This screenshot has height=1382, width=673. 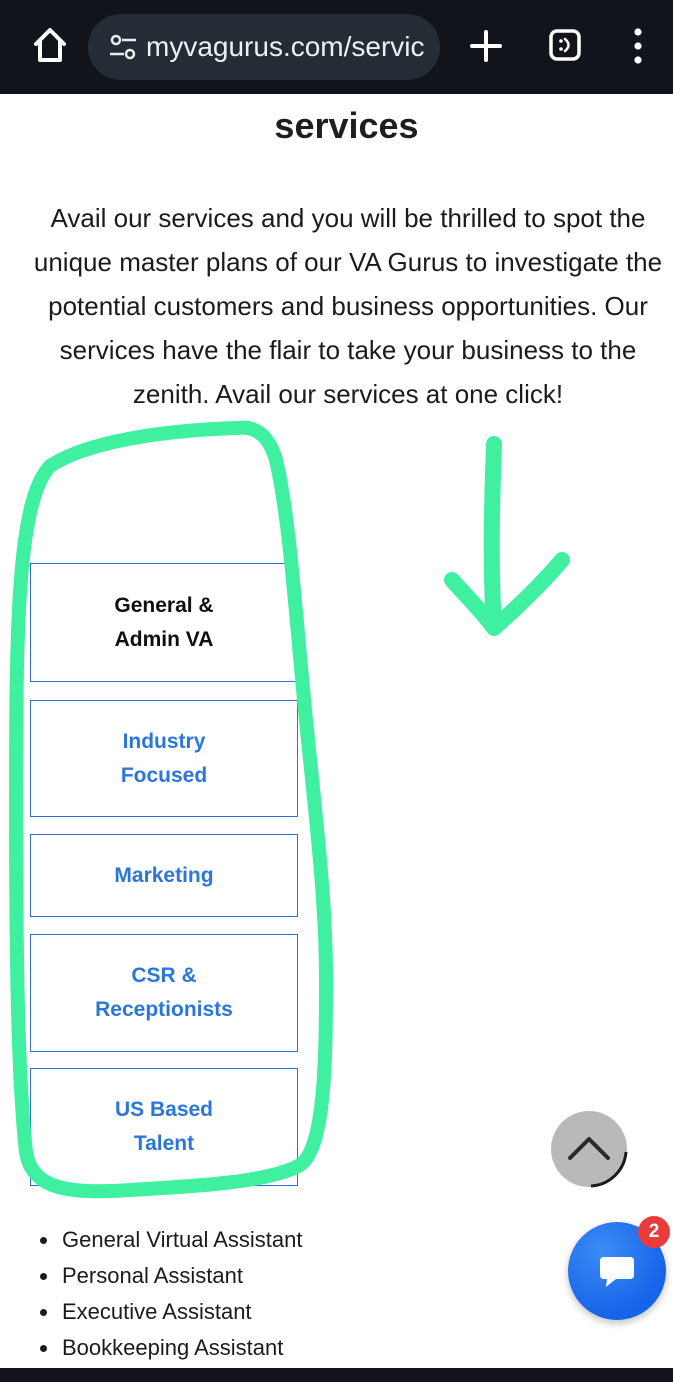 I want to click on tab-csr-receptionists: CSR & Receptionists, so click(x=164, y=993).